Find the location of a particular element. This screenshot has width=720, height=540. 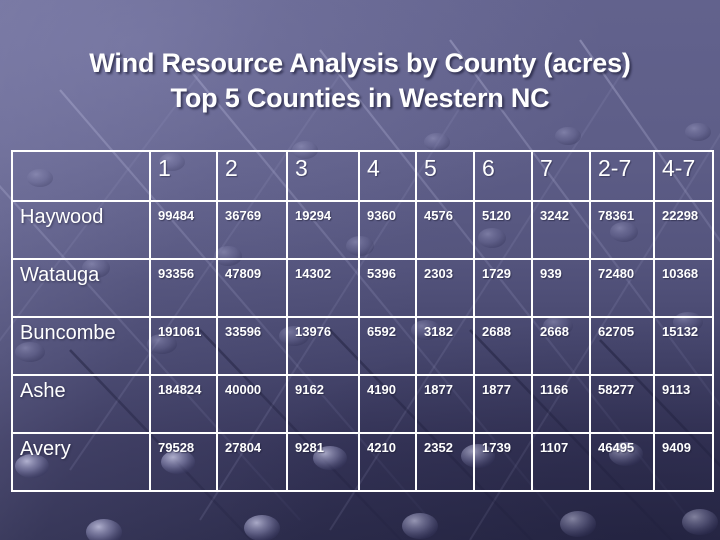

column-header-2-7: 2-7 is located at coordinates (622, 176).